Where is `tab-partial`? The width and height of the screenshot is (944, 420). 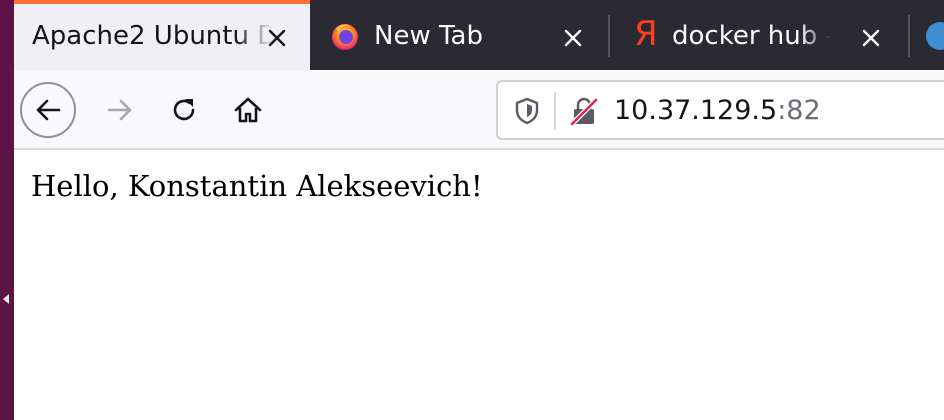 tab-partial is located at coordinates (928, 35).